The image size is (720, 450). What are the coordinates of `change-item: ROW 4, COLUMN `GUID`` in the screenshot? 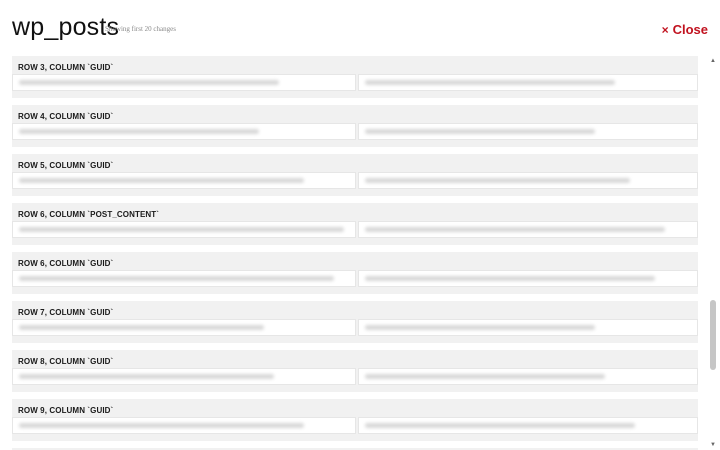 It's located at (355, 126).